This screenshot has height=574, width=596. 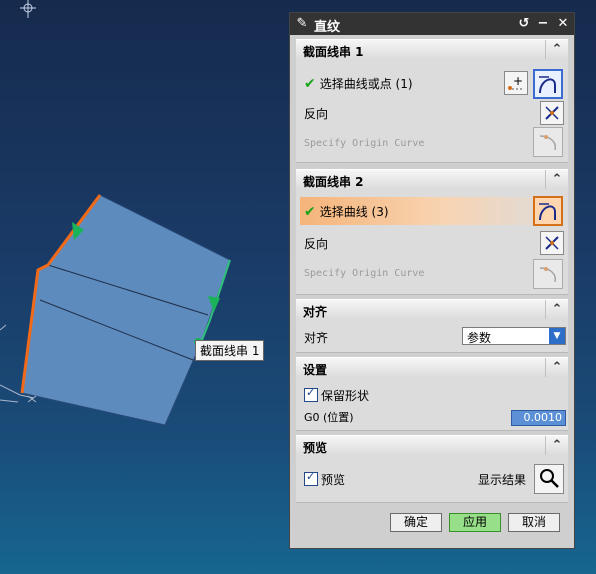 I want to click on section1-reverse-direction-button, so click(x=552, y=113).